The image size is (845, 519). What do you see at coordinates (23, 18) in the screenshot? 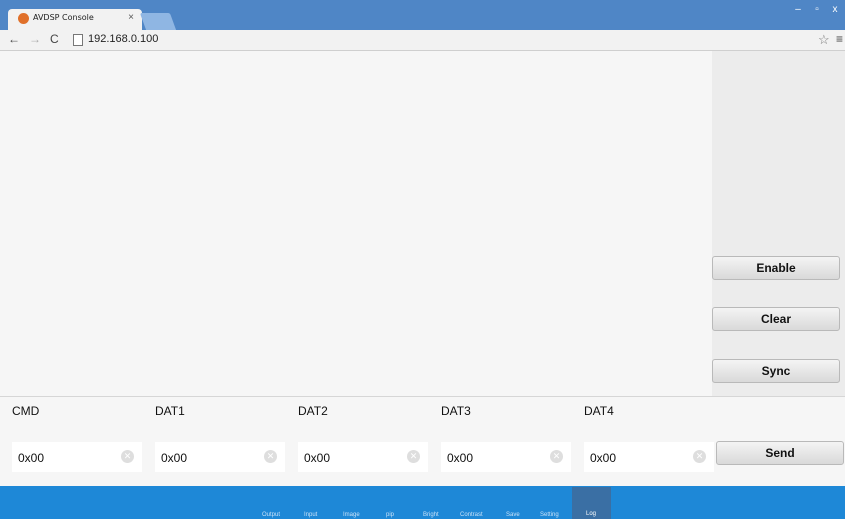
I see `favicon-icon` at bounding box center [23, 18].